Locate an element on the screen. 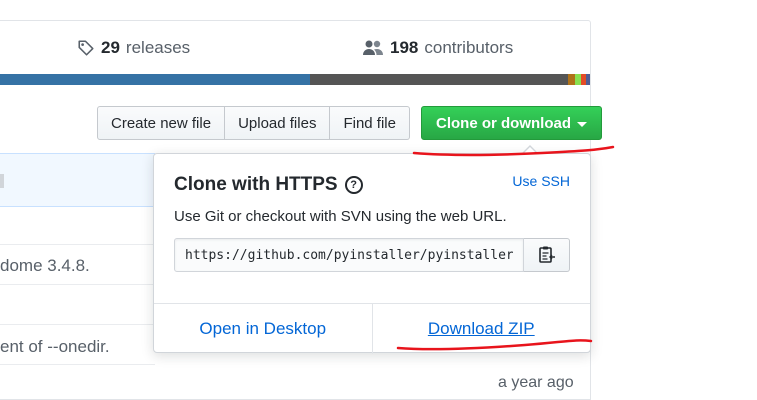 Image resolution: width=757 pixels, height=400 pixels. find-file-button: Find file is located at coordinates (370, 123).